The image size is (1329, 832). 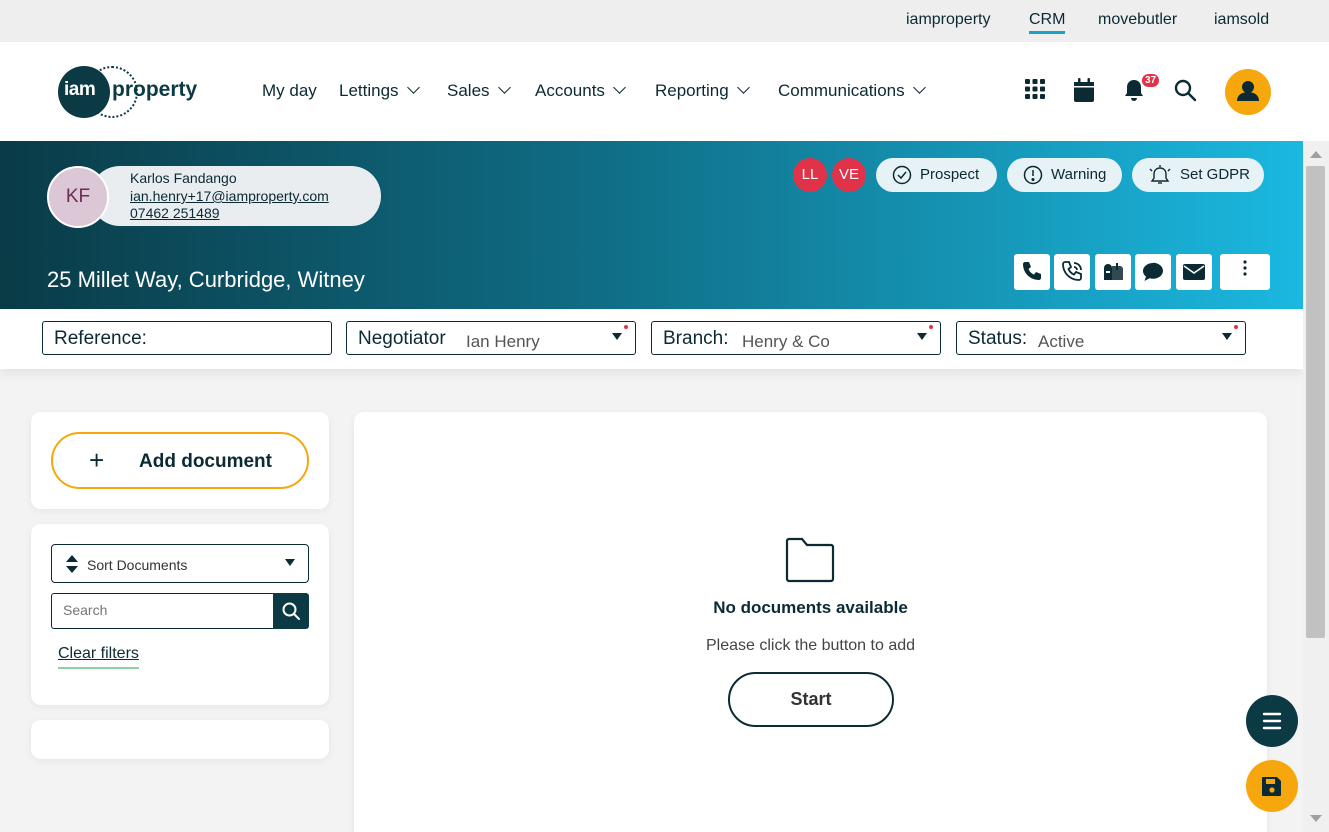 What do you see at coordinates (1085, 90) in the screenshot?
I see `calendar-icon` at bounding box center [1085, 90].